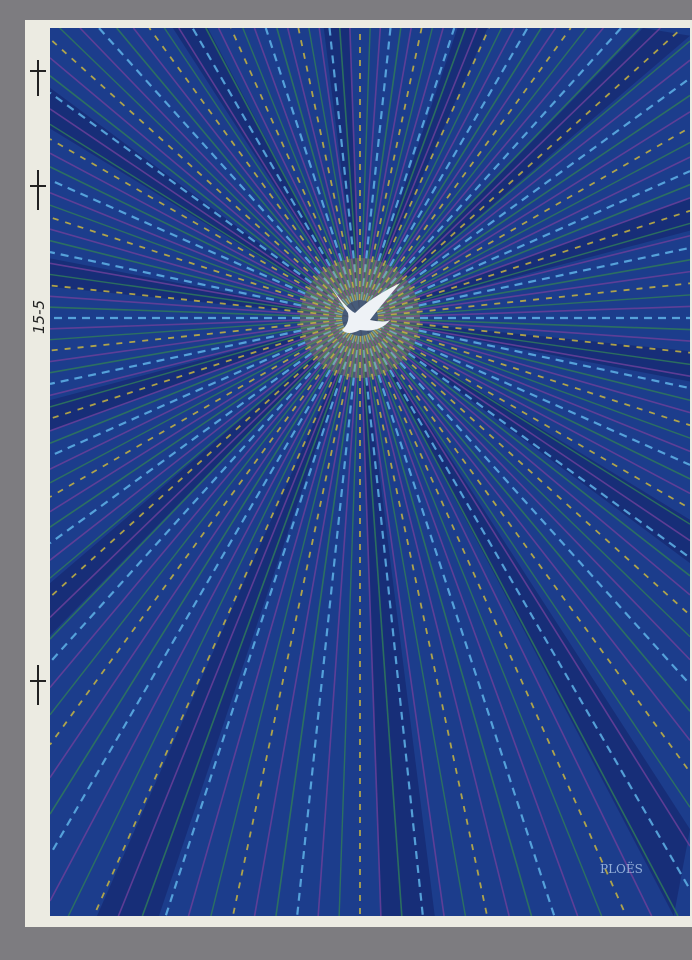 The height and width of the screenshot is (960, 692). I want to click on margin-note: 15-5, so click(39, 317).